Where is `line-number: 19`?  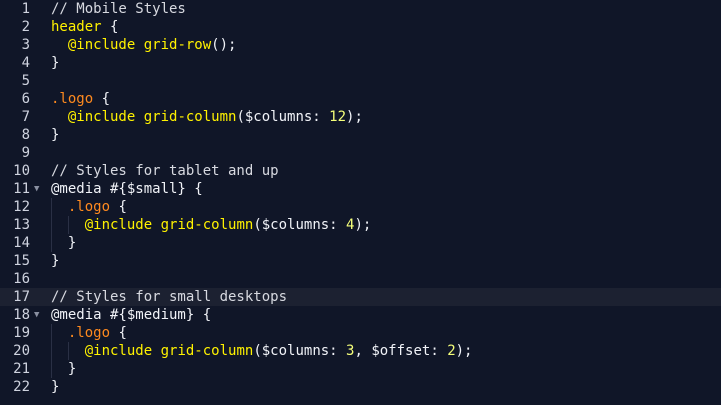 line-number: 19 is located at coordinates (21, 333).